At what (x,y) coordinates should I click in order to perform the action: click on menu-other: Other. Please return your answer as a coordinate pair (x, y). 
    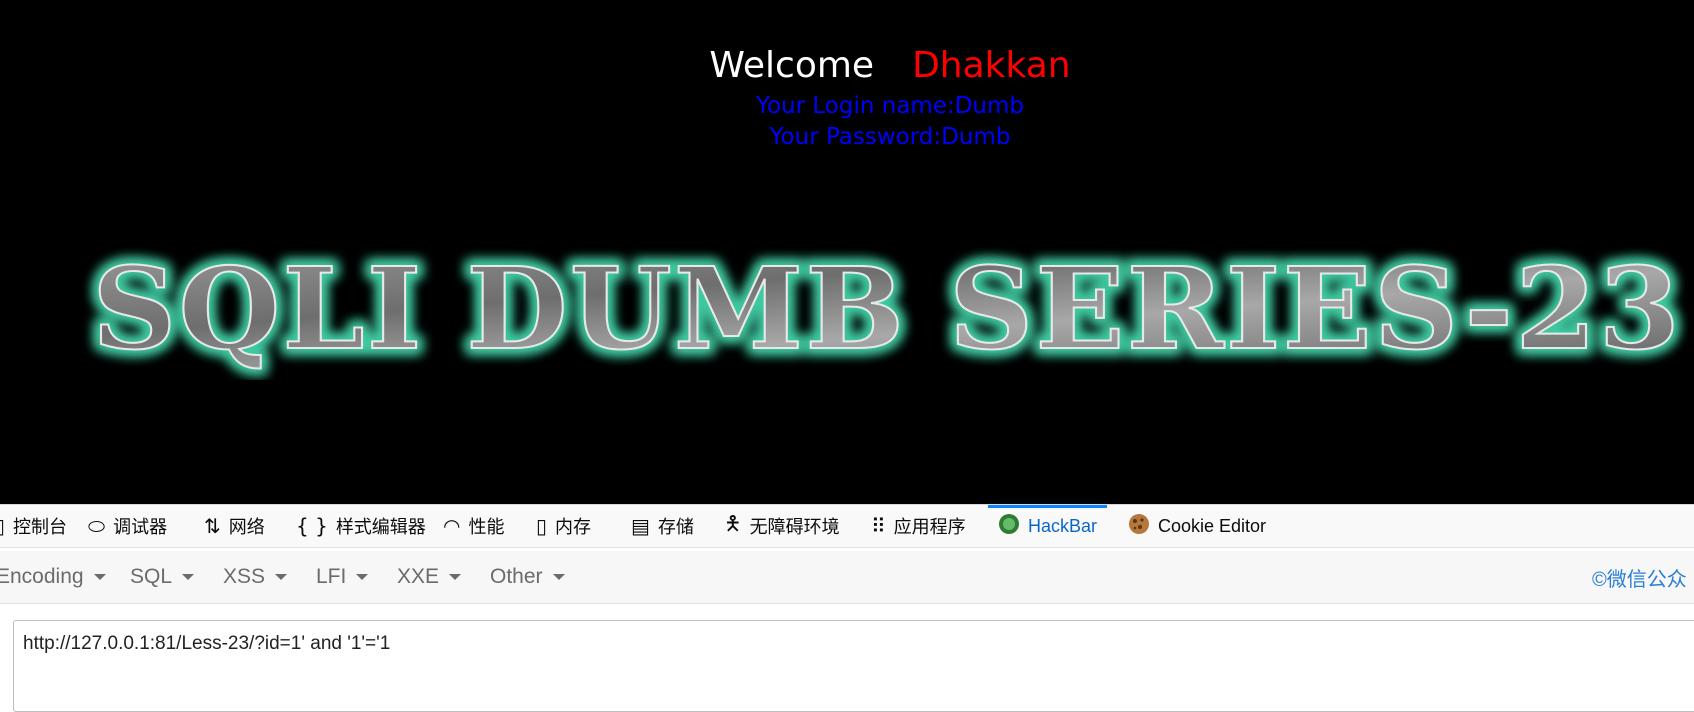
    Looking at the image, I should click on (527, 577).